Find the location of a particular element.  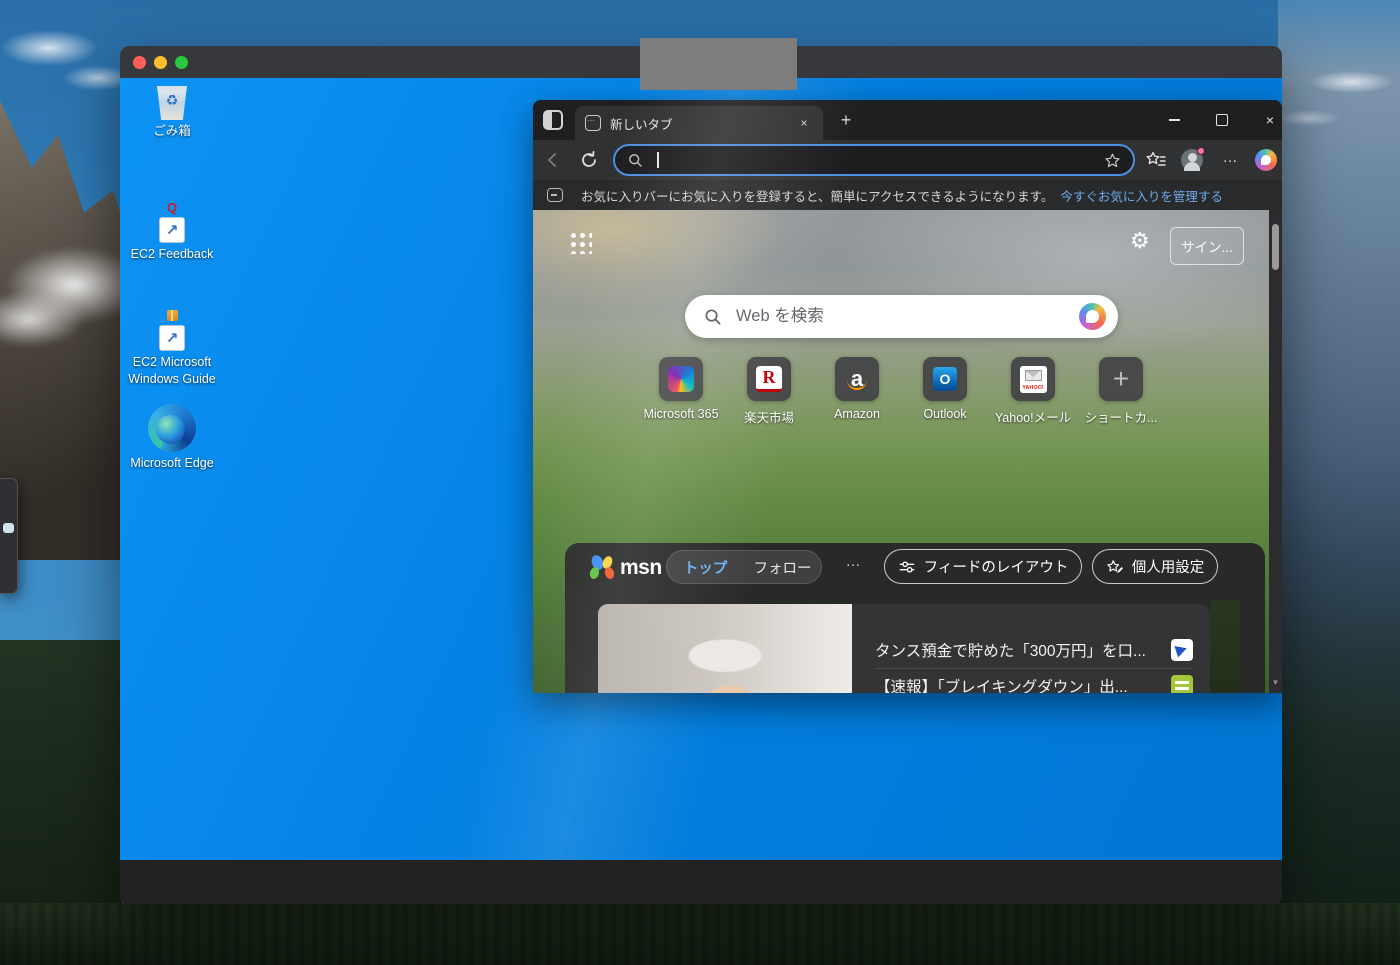

partial-next-card-image is located at coordinates (1225, 646).